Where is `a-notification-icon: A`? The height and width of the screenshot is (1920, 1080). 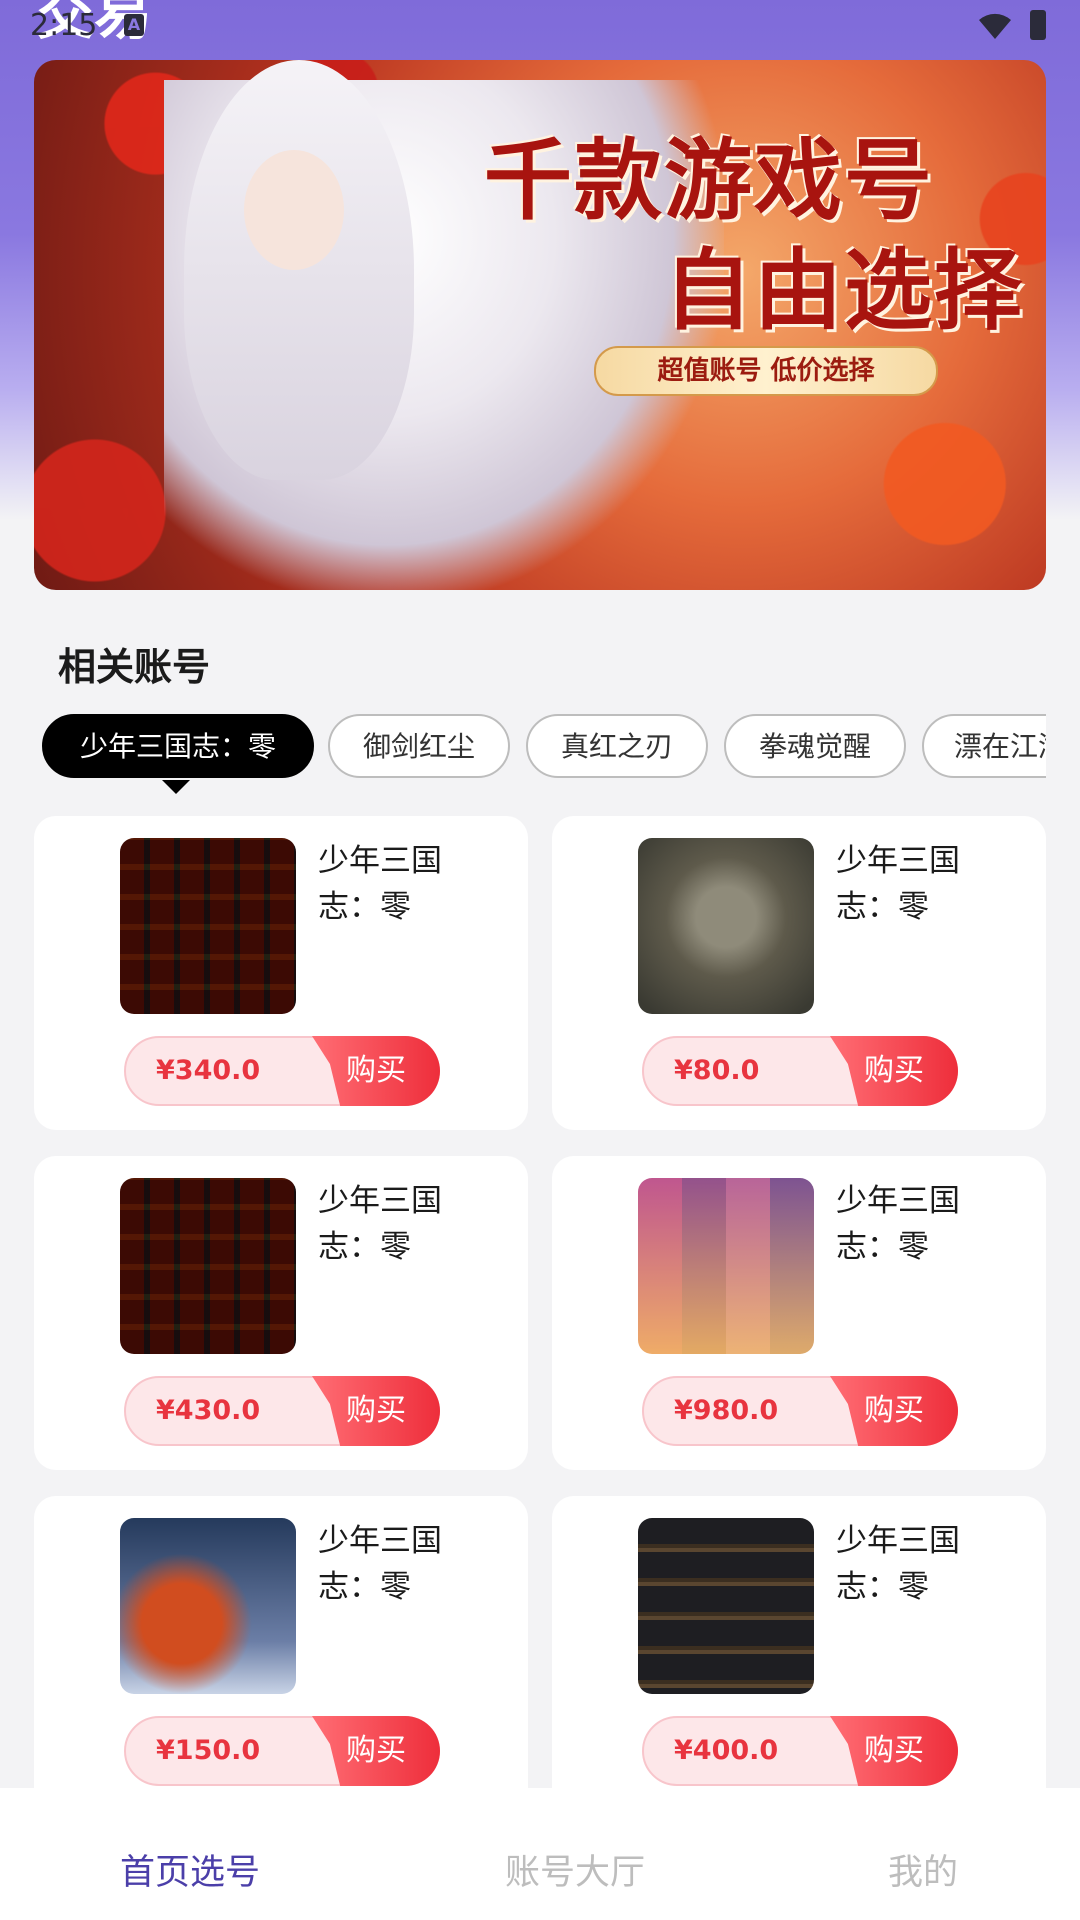
a-notification-icon: A is located at coordinates (134, 25).